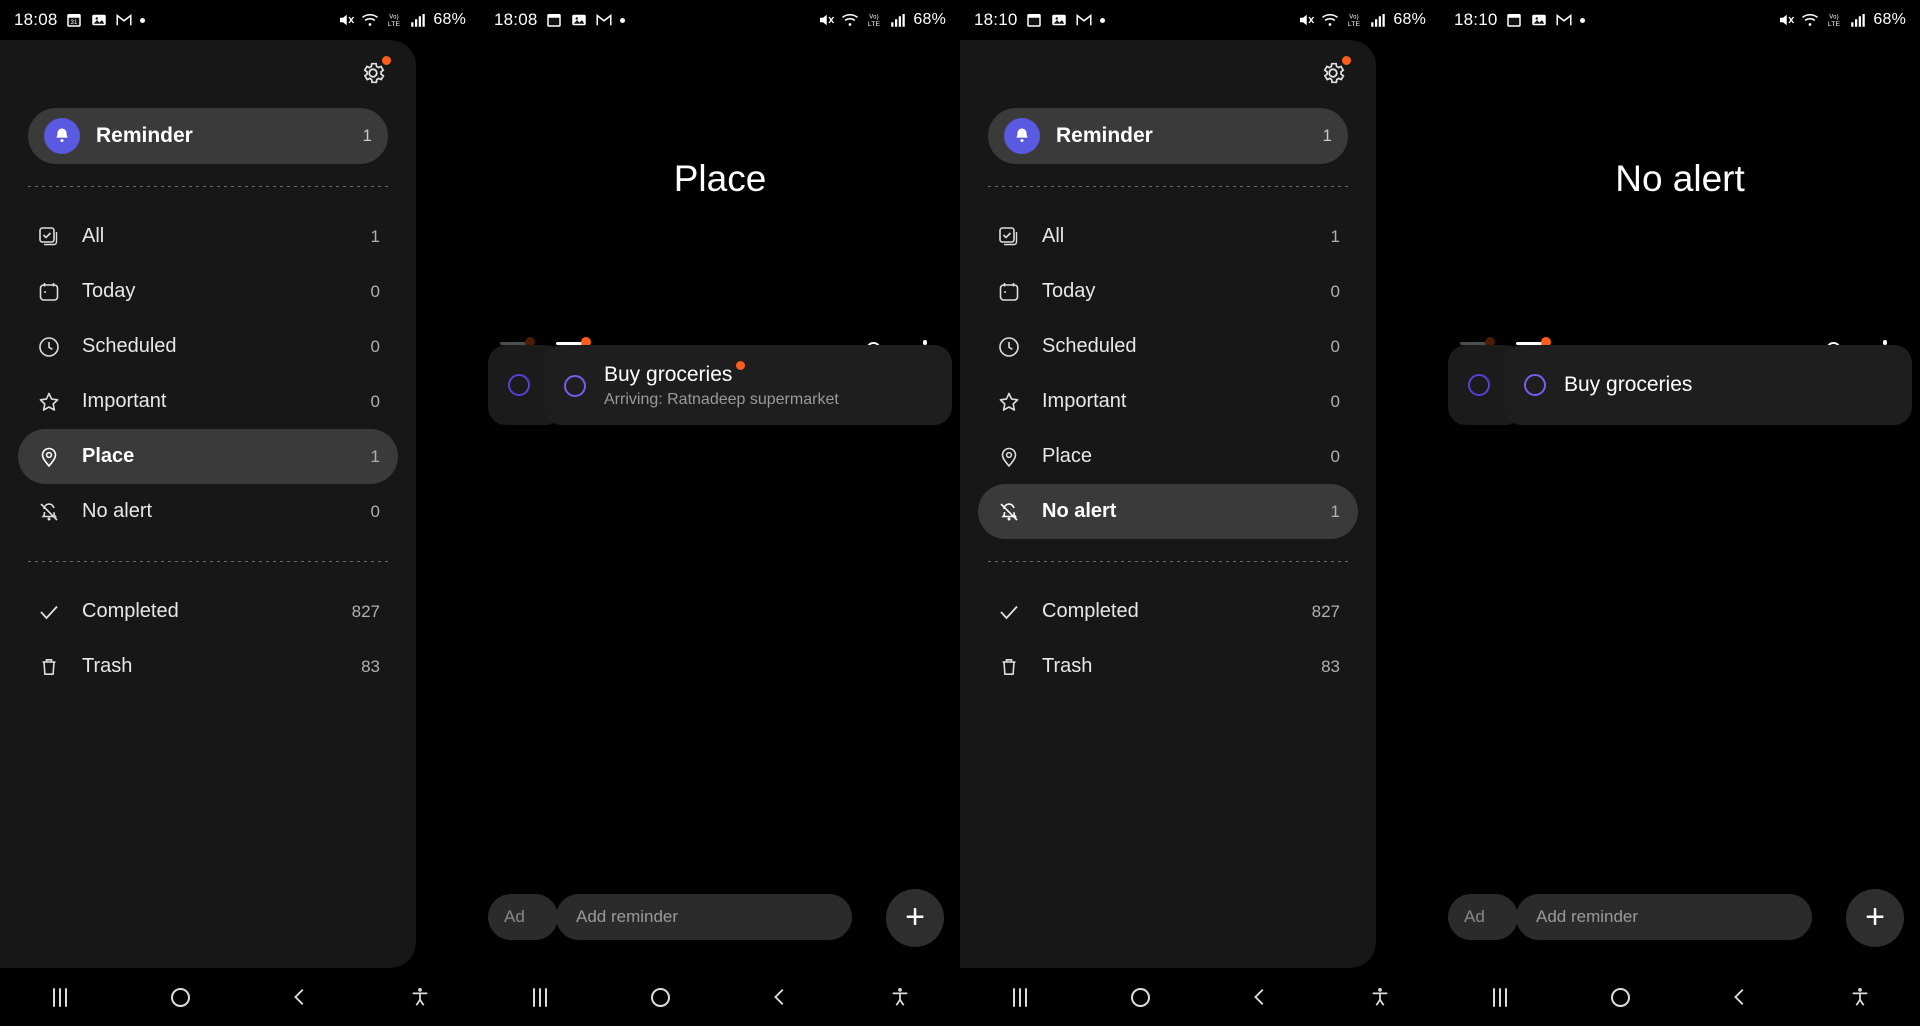 Image resolution: width=1920 pixels, height=1026 pixels. I want to click on trash-icon, so click(1009, 667).